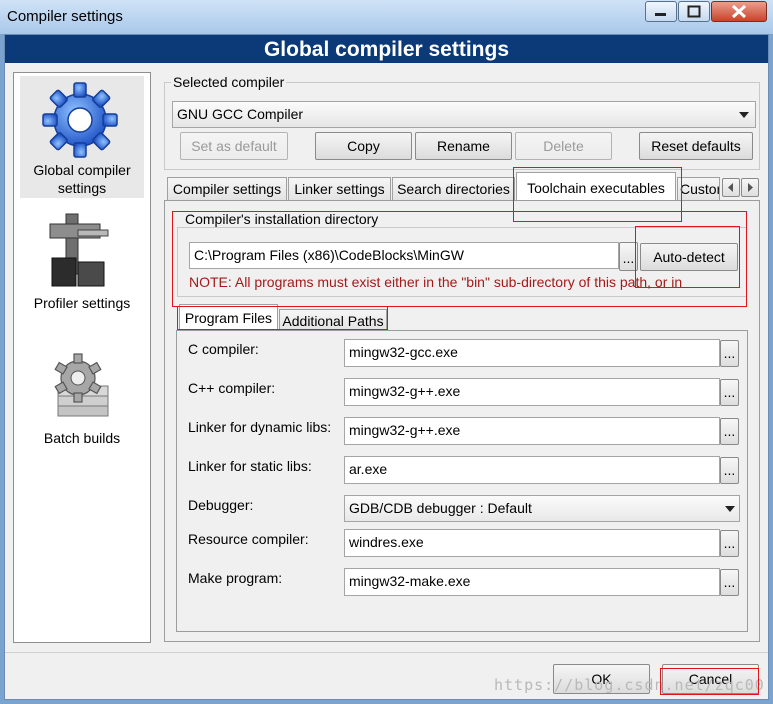  Describe the element at coordinates (221, 505) in the screenshot. I see `debugger-label: Debugger:` at that location.